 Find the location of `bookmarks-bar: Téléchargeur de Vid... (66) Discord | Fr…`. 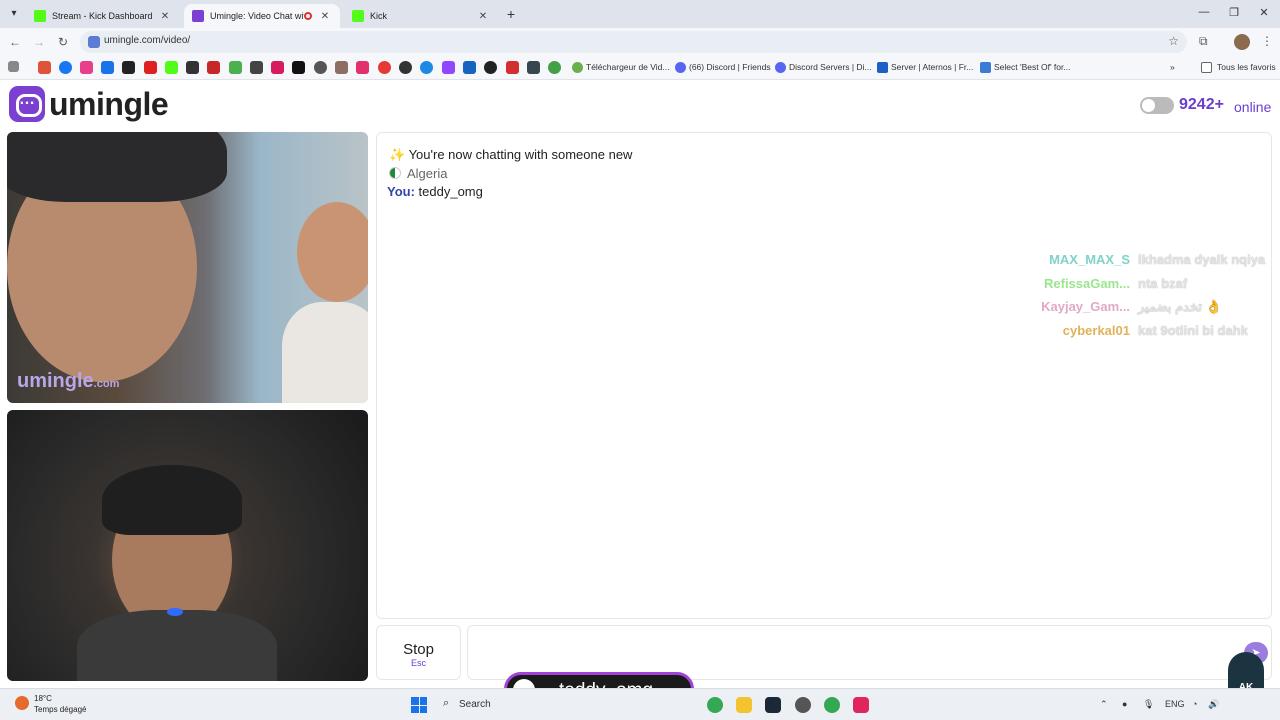

bookmarks-bar: Téléchargeur de Vid... (66) Discord | Fr… is located at coordinates (640, 68).